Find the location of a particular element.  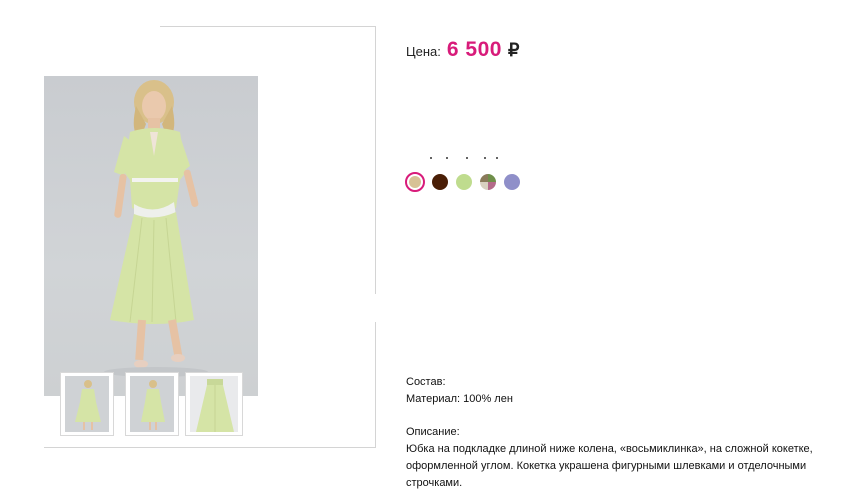

ruble-currency-icon: ₽ is located at coordinates (513, 50).